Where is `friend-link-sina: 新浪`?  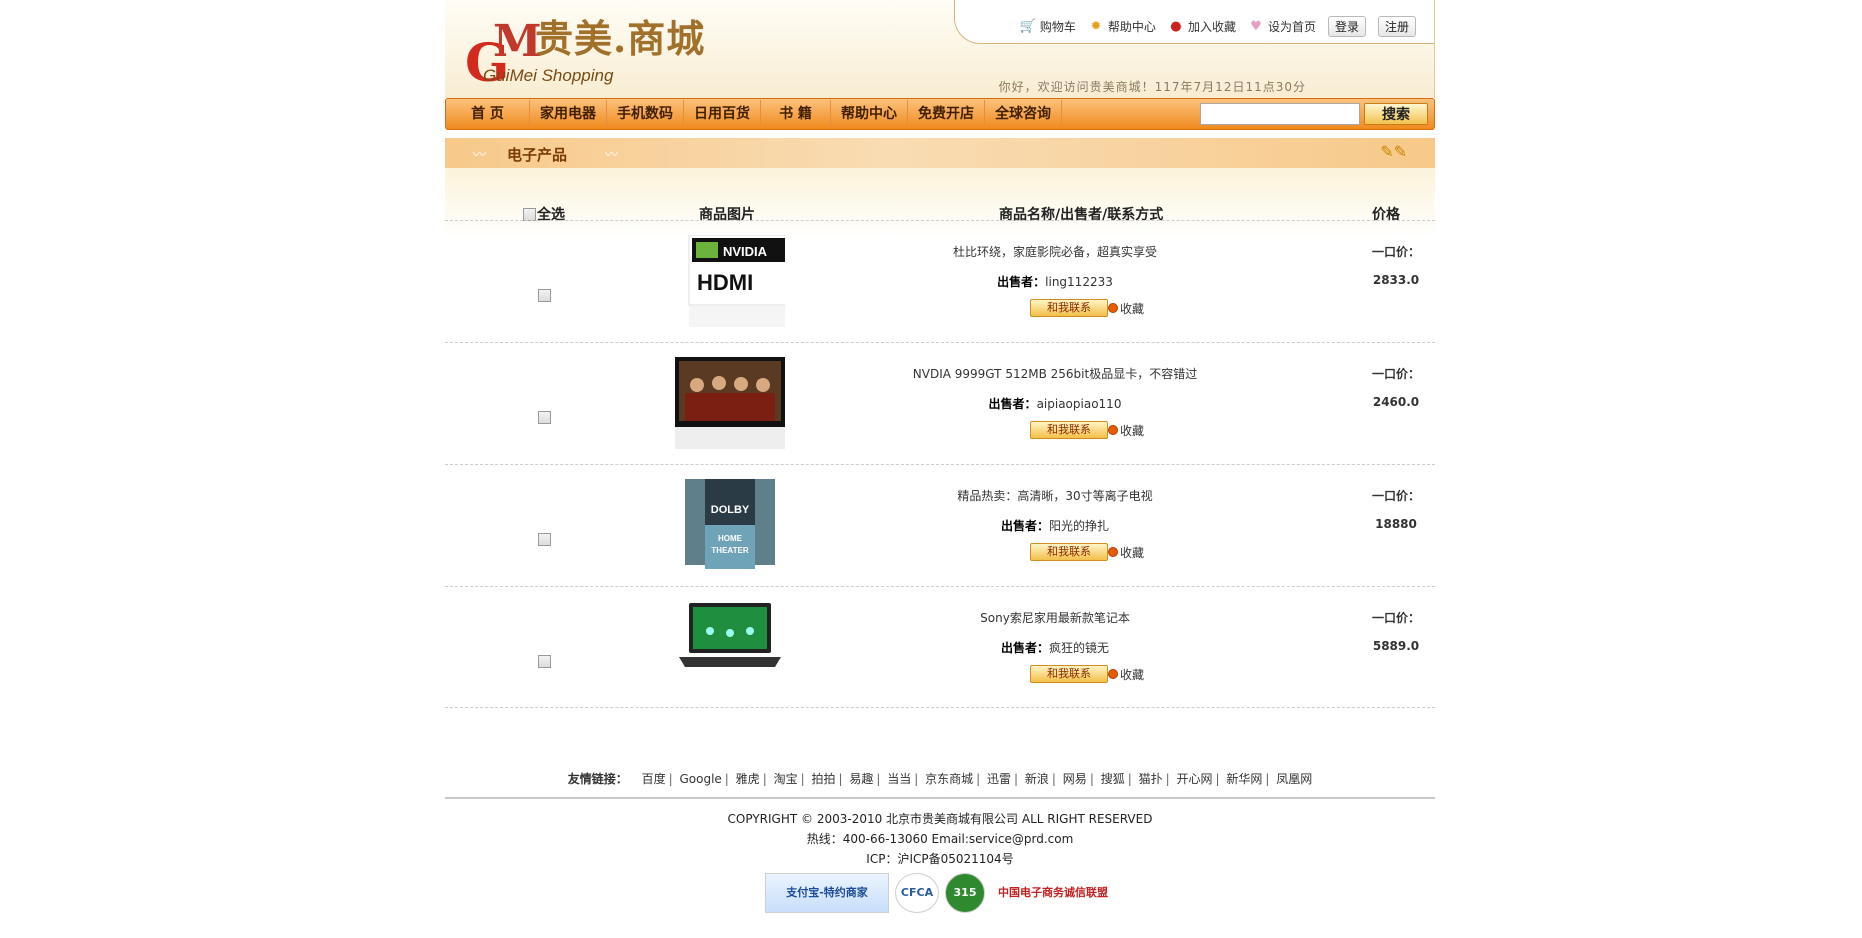
friend-link-sina: 新浪 is located at coordinates (1037, 779).